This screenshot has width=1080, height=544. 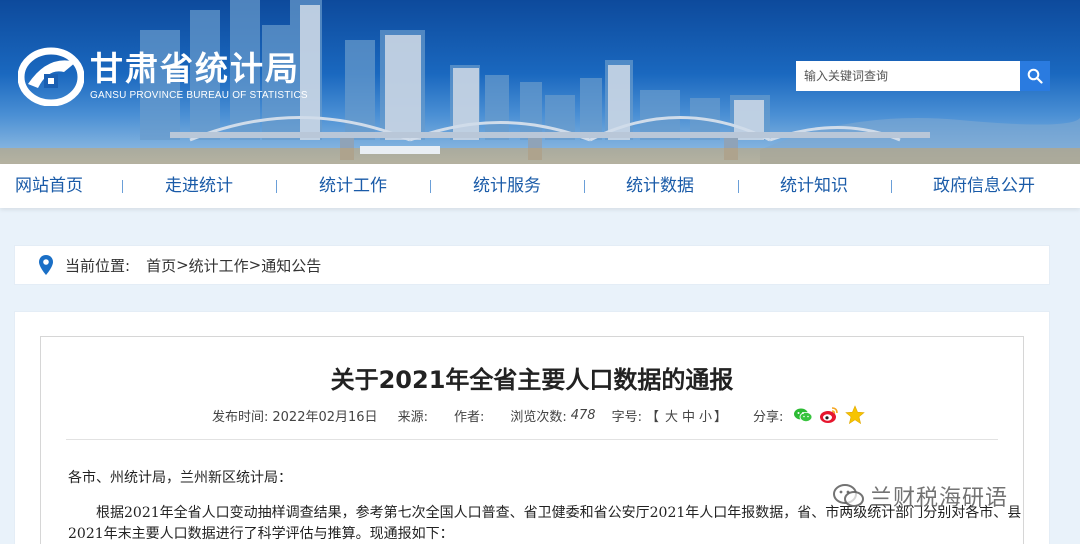 I want to click on views-label: 浏览次数:, so click(x=538, y=417).